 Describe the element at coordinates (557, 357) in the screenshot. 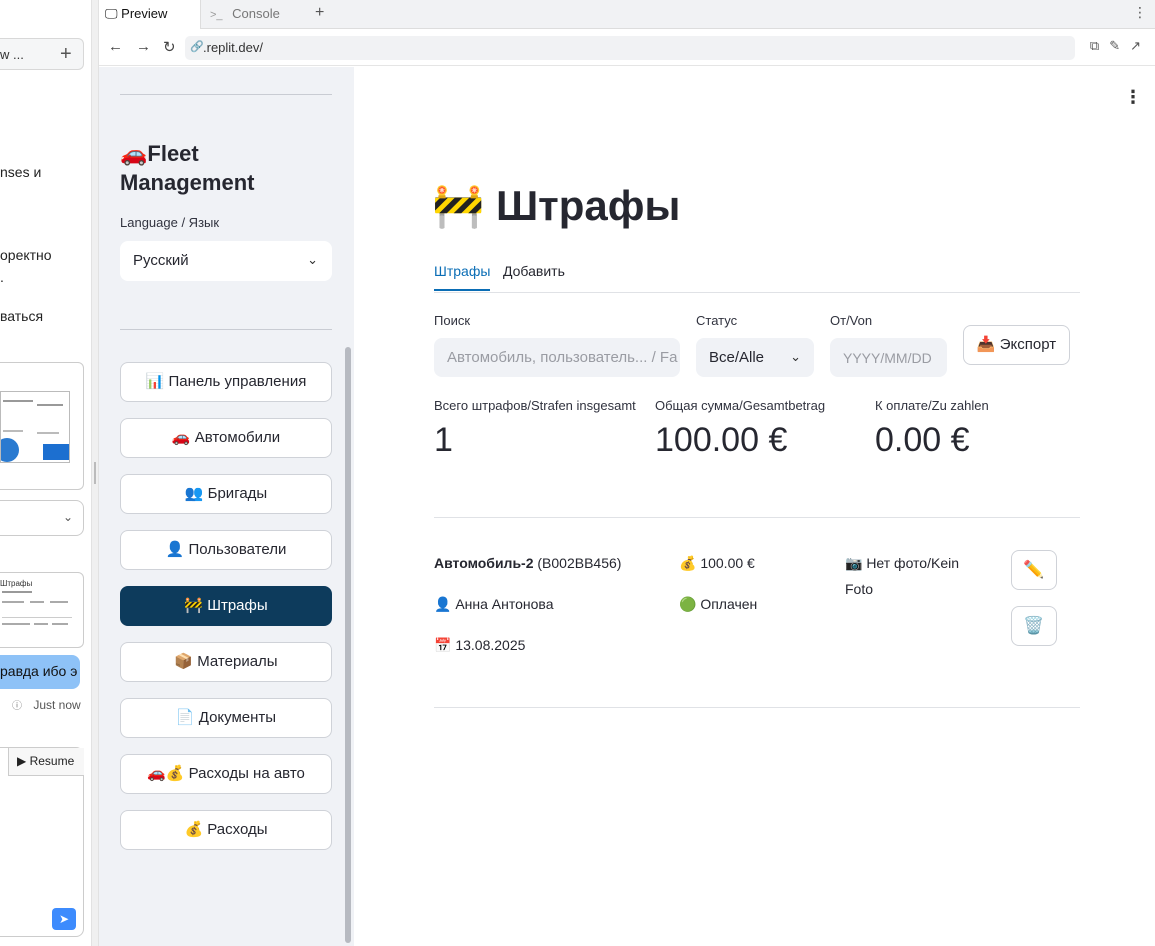

I see `search-input: Автомобиль, пользователь... / Fa` at that location.